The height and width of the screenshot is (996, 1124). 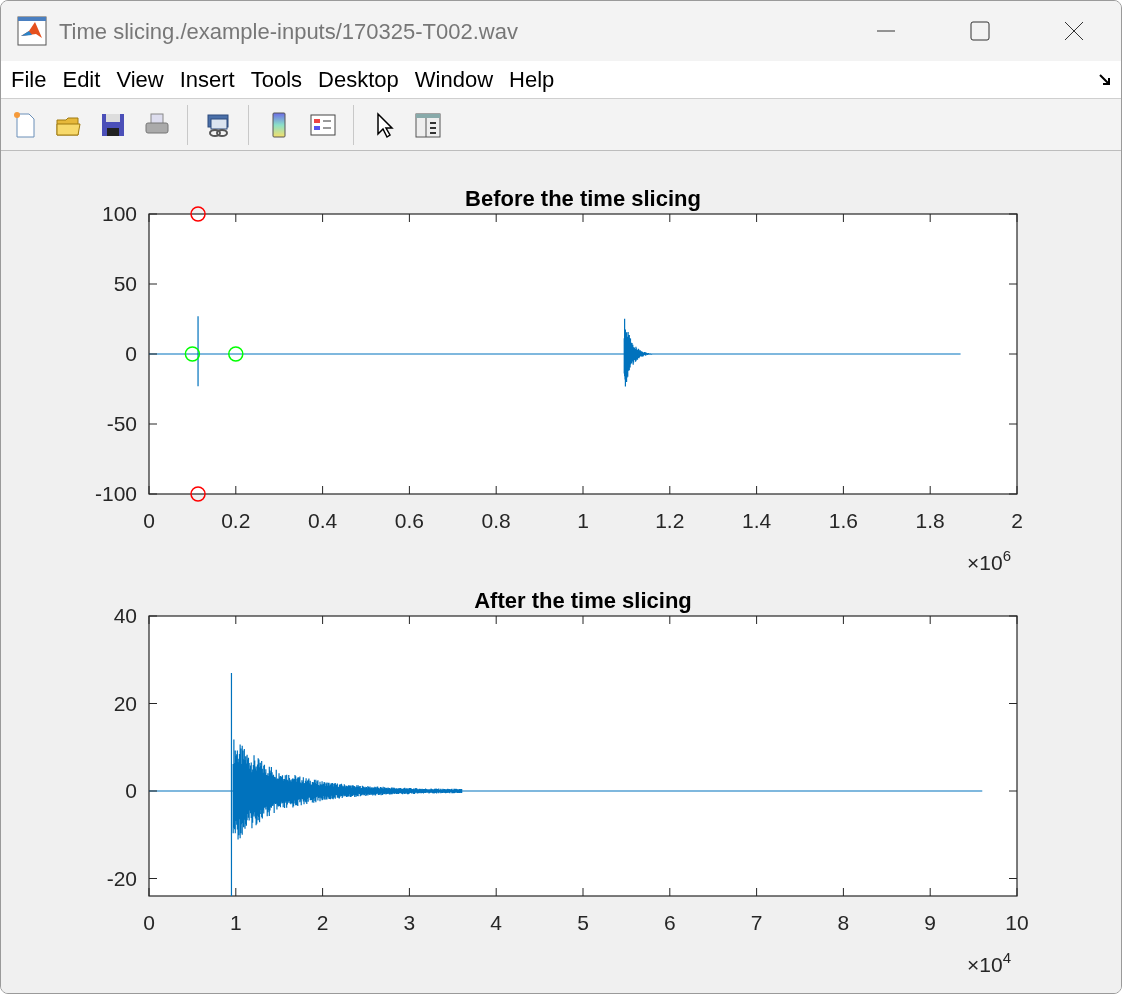 What do you see at coordinates (757, 520) in the screenshot?
I see `x-tick-label: 1.4` at bounding box center [757, 520].